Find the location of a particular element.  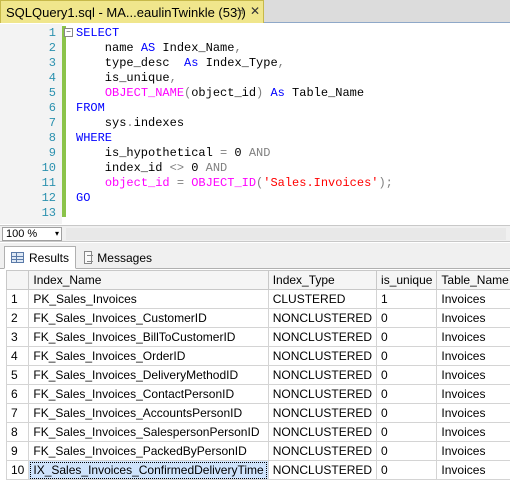

code-line: 9 is_hypothetical = 0 AND is located at coordinates (255, 153).